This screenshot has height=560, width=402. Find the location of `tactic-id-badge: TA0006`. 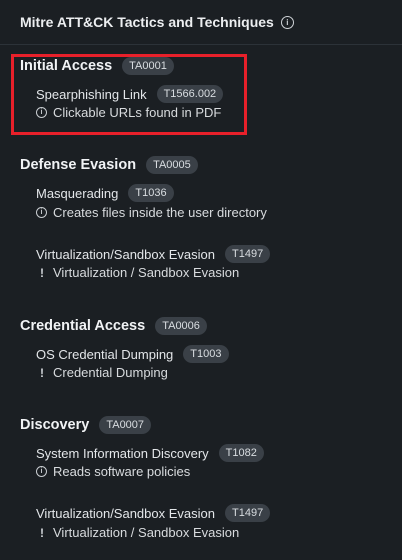

tactic-id-badge: TA0006 is located at coordinates (181, 326).